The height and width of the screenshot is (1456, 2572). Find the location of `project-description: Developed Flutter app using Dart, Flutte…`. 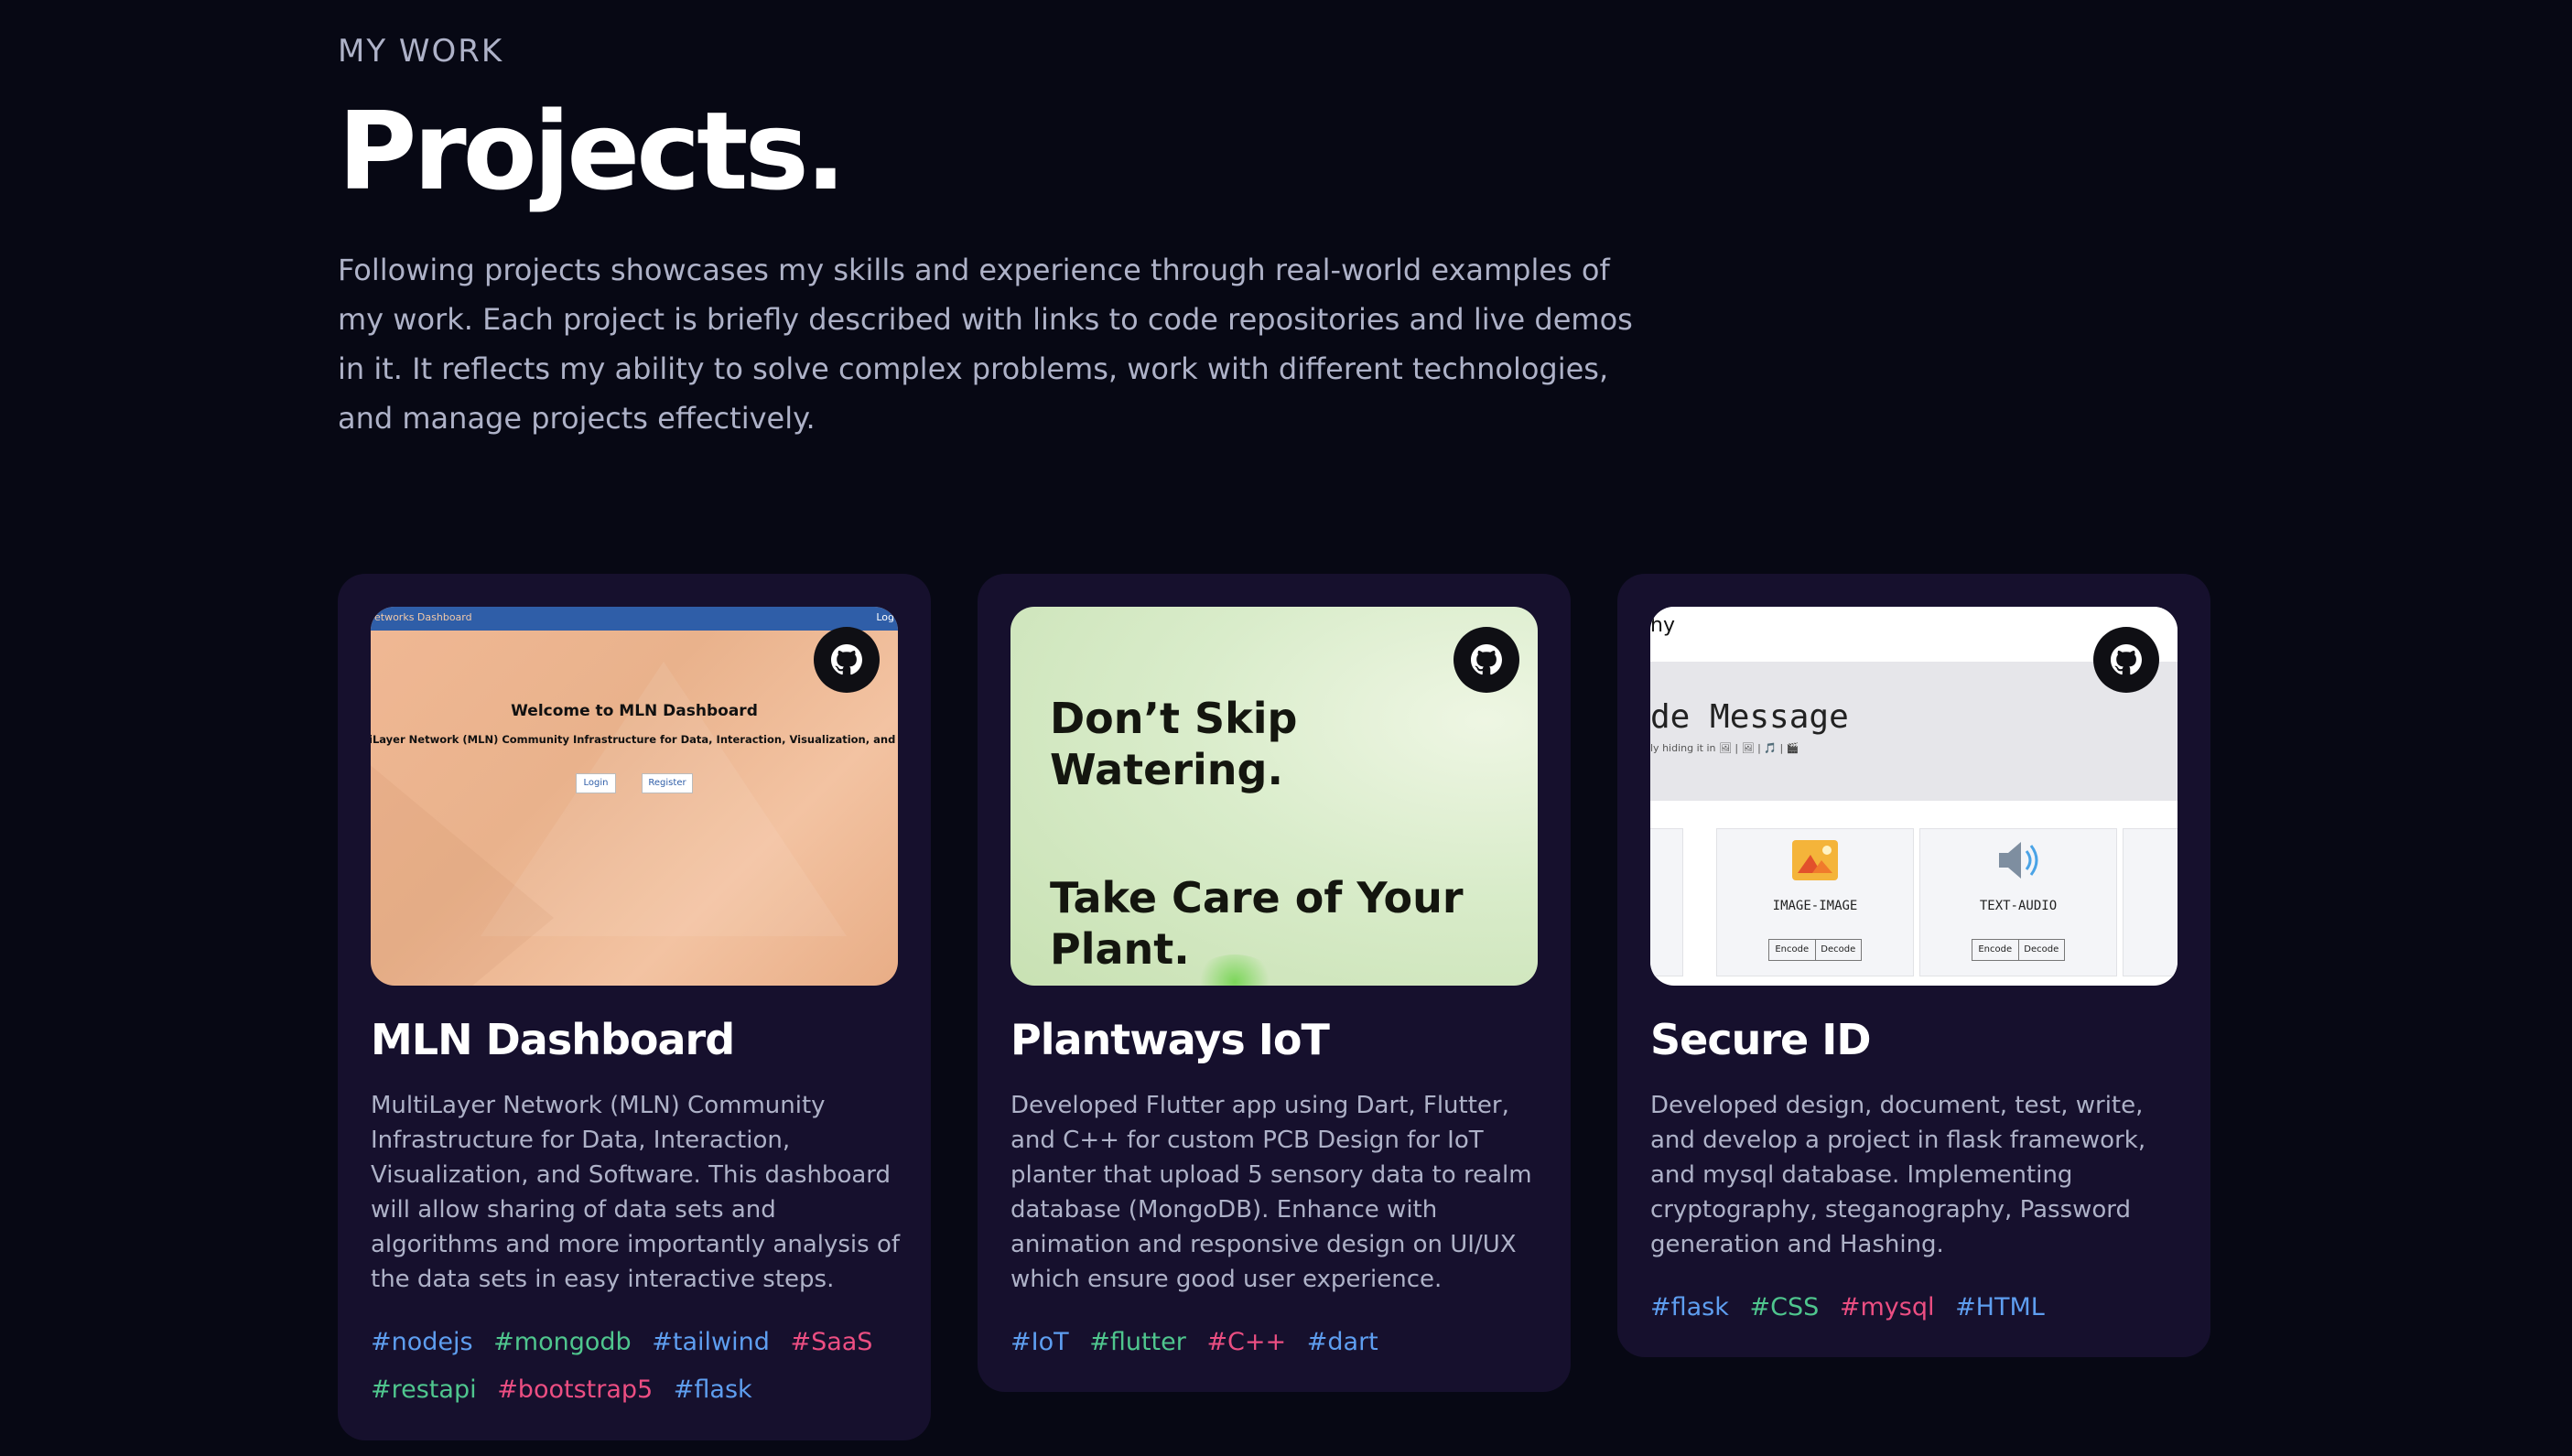

project-description: Developed Flutter app using Dart, Flutte… is located at coordinates (1271, 1192).